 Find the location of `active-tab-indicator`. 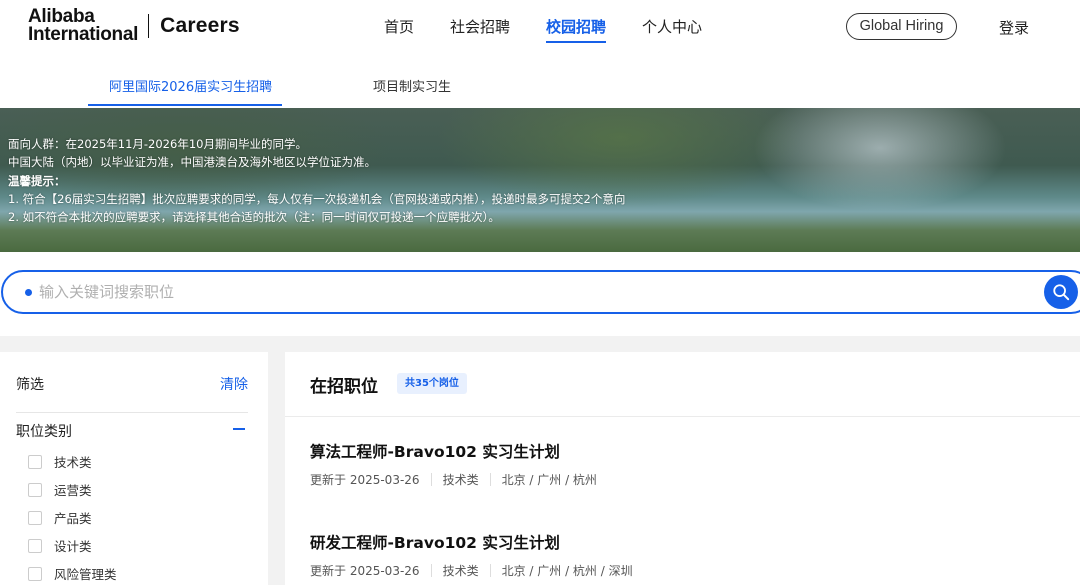

active-tab-indicator is located at coordinates (185, 105).